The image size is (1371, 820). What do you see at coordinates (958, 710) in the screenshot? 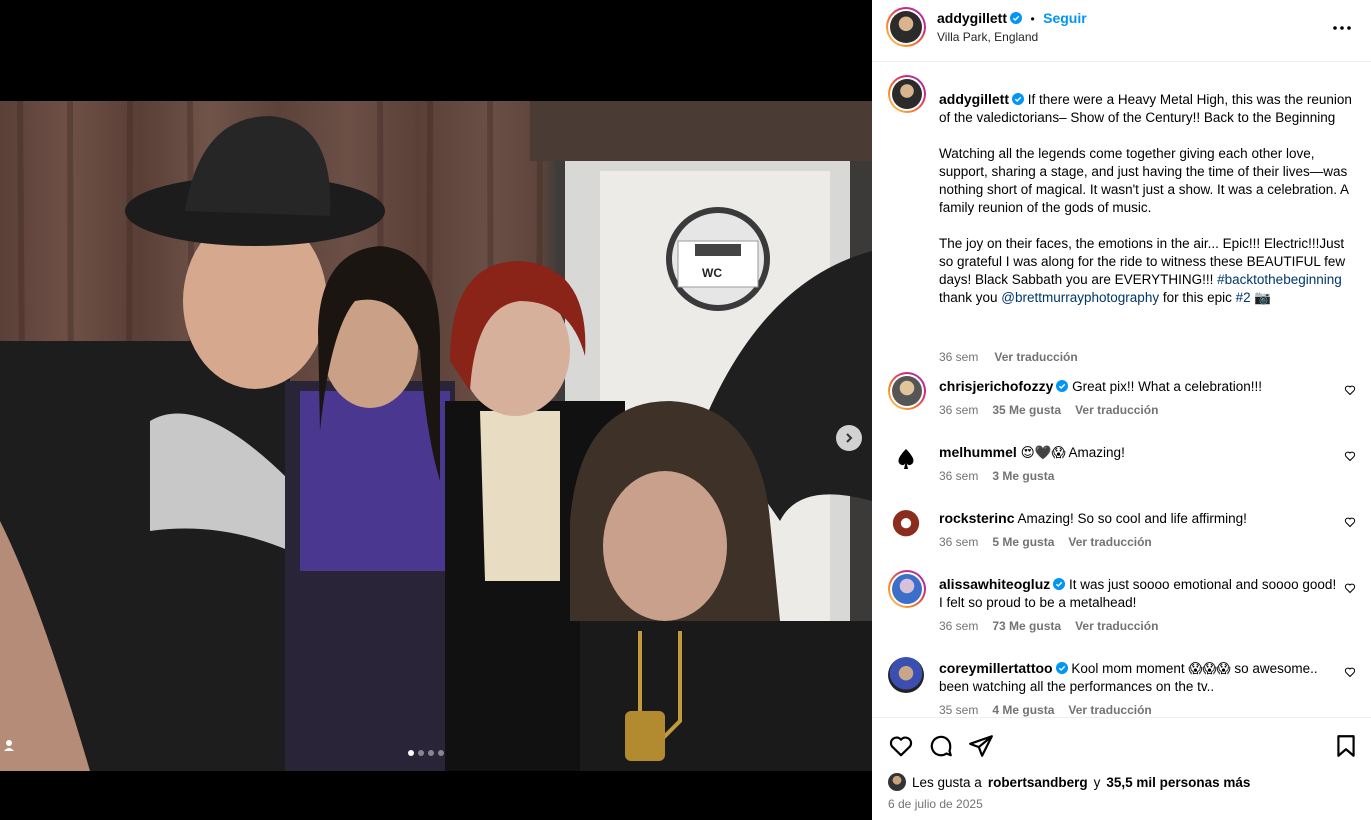
I see `comment-time: 35 sem` at bounding box center [958, 710].